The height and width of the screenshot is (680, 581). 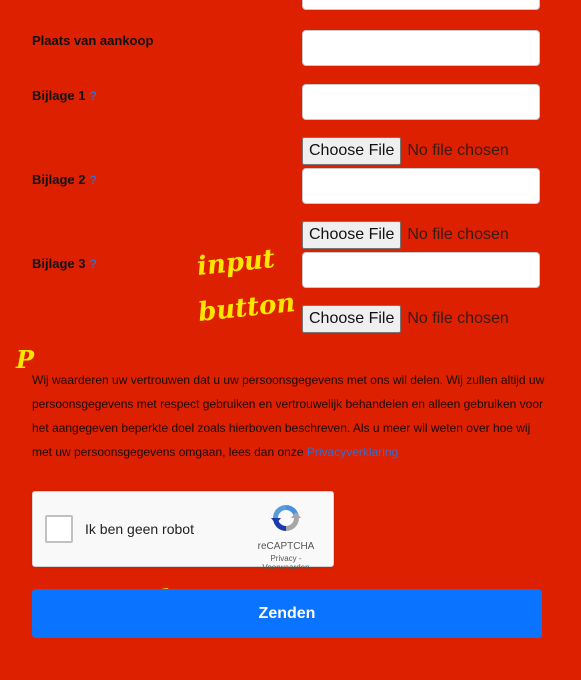 What do you see at coordinates (421, 48) in the screenshot?
I see `place-of-purchase-input` at bounding box center [421, 48].